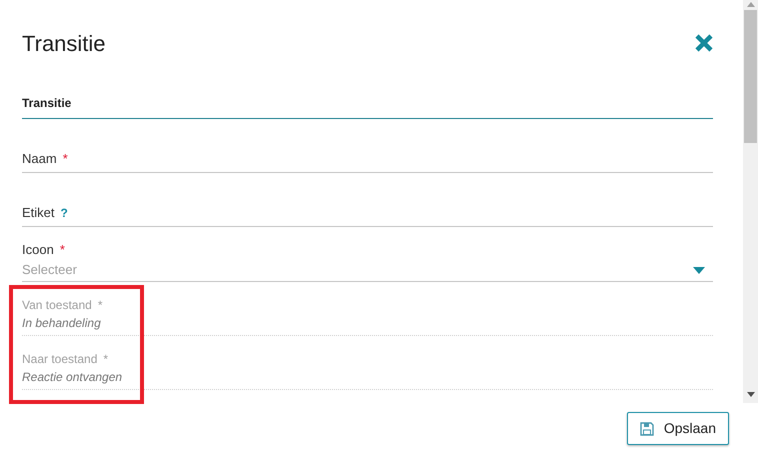  What do you see at coordinates (677, 428) in the screenshot?
I see `save-button: Opslaan` at bounding box center [677, 428].